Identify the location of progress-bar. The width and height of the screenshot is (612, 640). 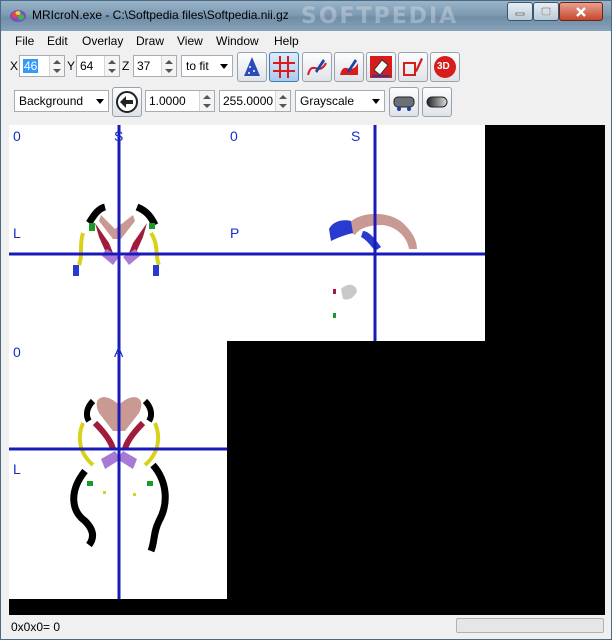
(530, 625).